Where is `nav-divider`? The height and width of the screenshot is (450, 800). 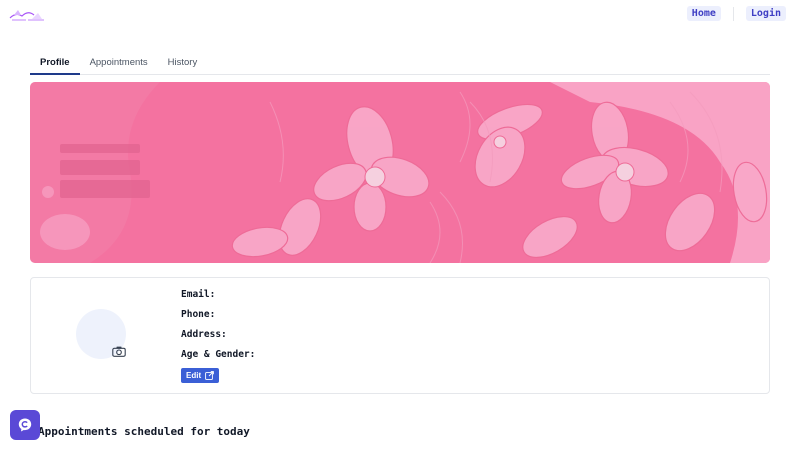
nav-divider is located at coordinates (733, 13).